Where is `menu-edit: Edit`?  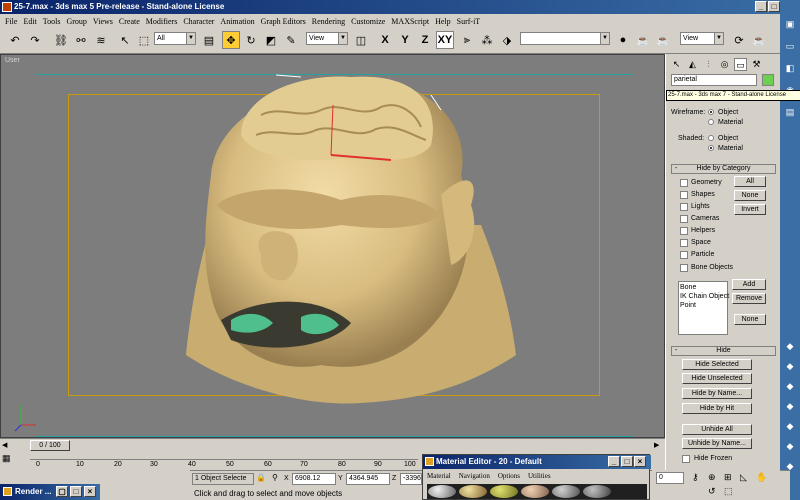 menu-edit: Edit is located at coordinates (29, 21).